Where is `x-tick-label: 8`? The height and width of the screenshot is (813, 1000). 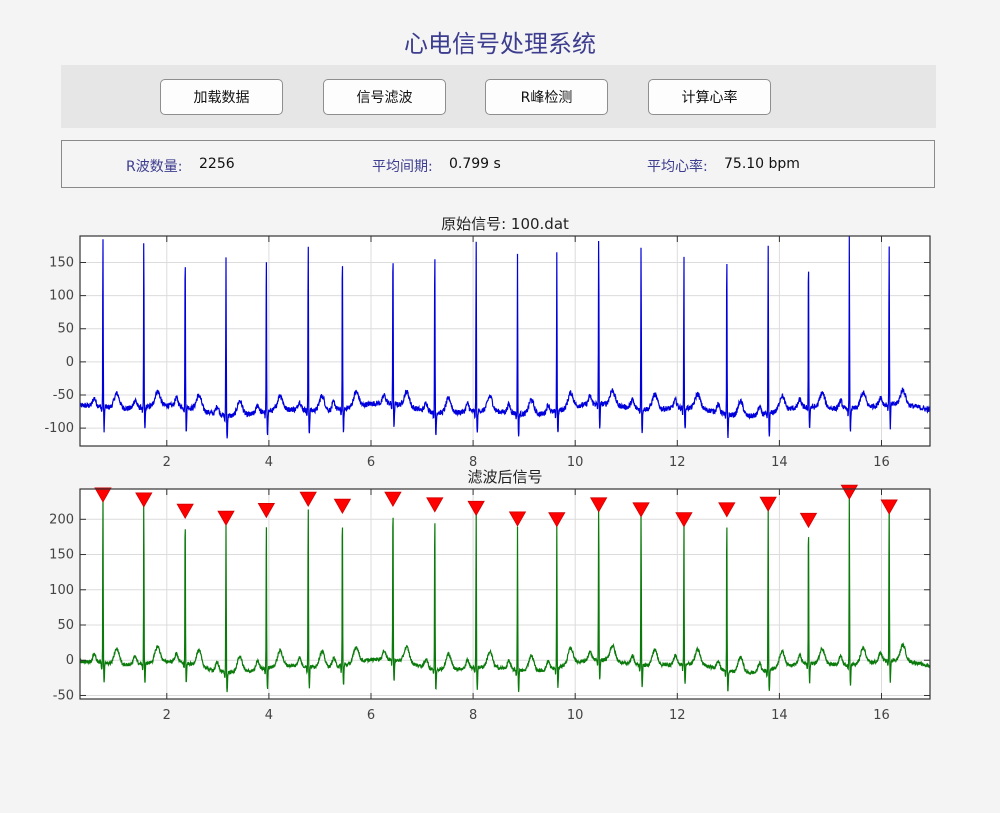 x-tick-label: 8 is located at coordinates (473, 715).